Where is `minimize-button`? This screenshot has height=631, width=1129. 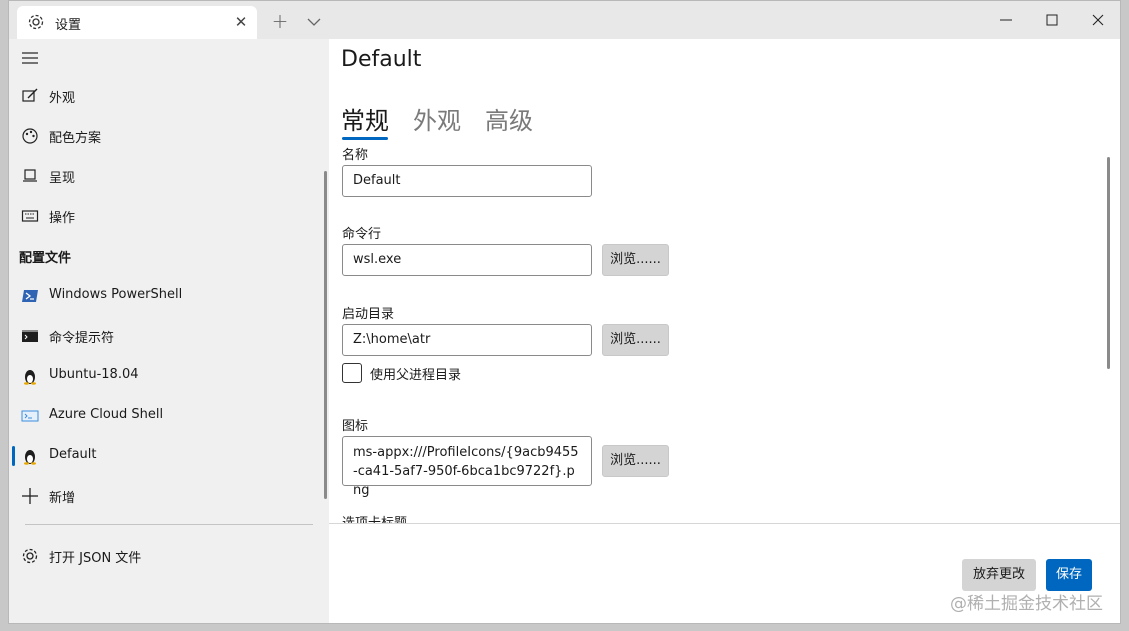
minimize-button is located at coordinates (1006, 20).